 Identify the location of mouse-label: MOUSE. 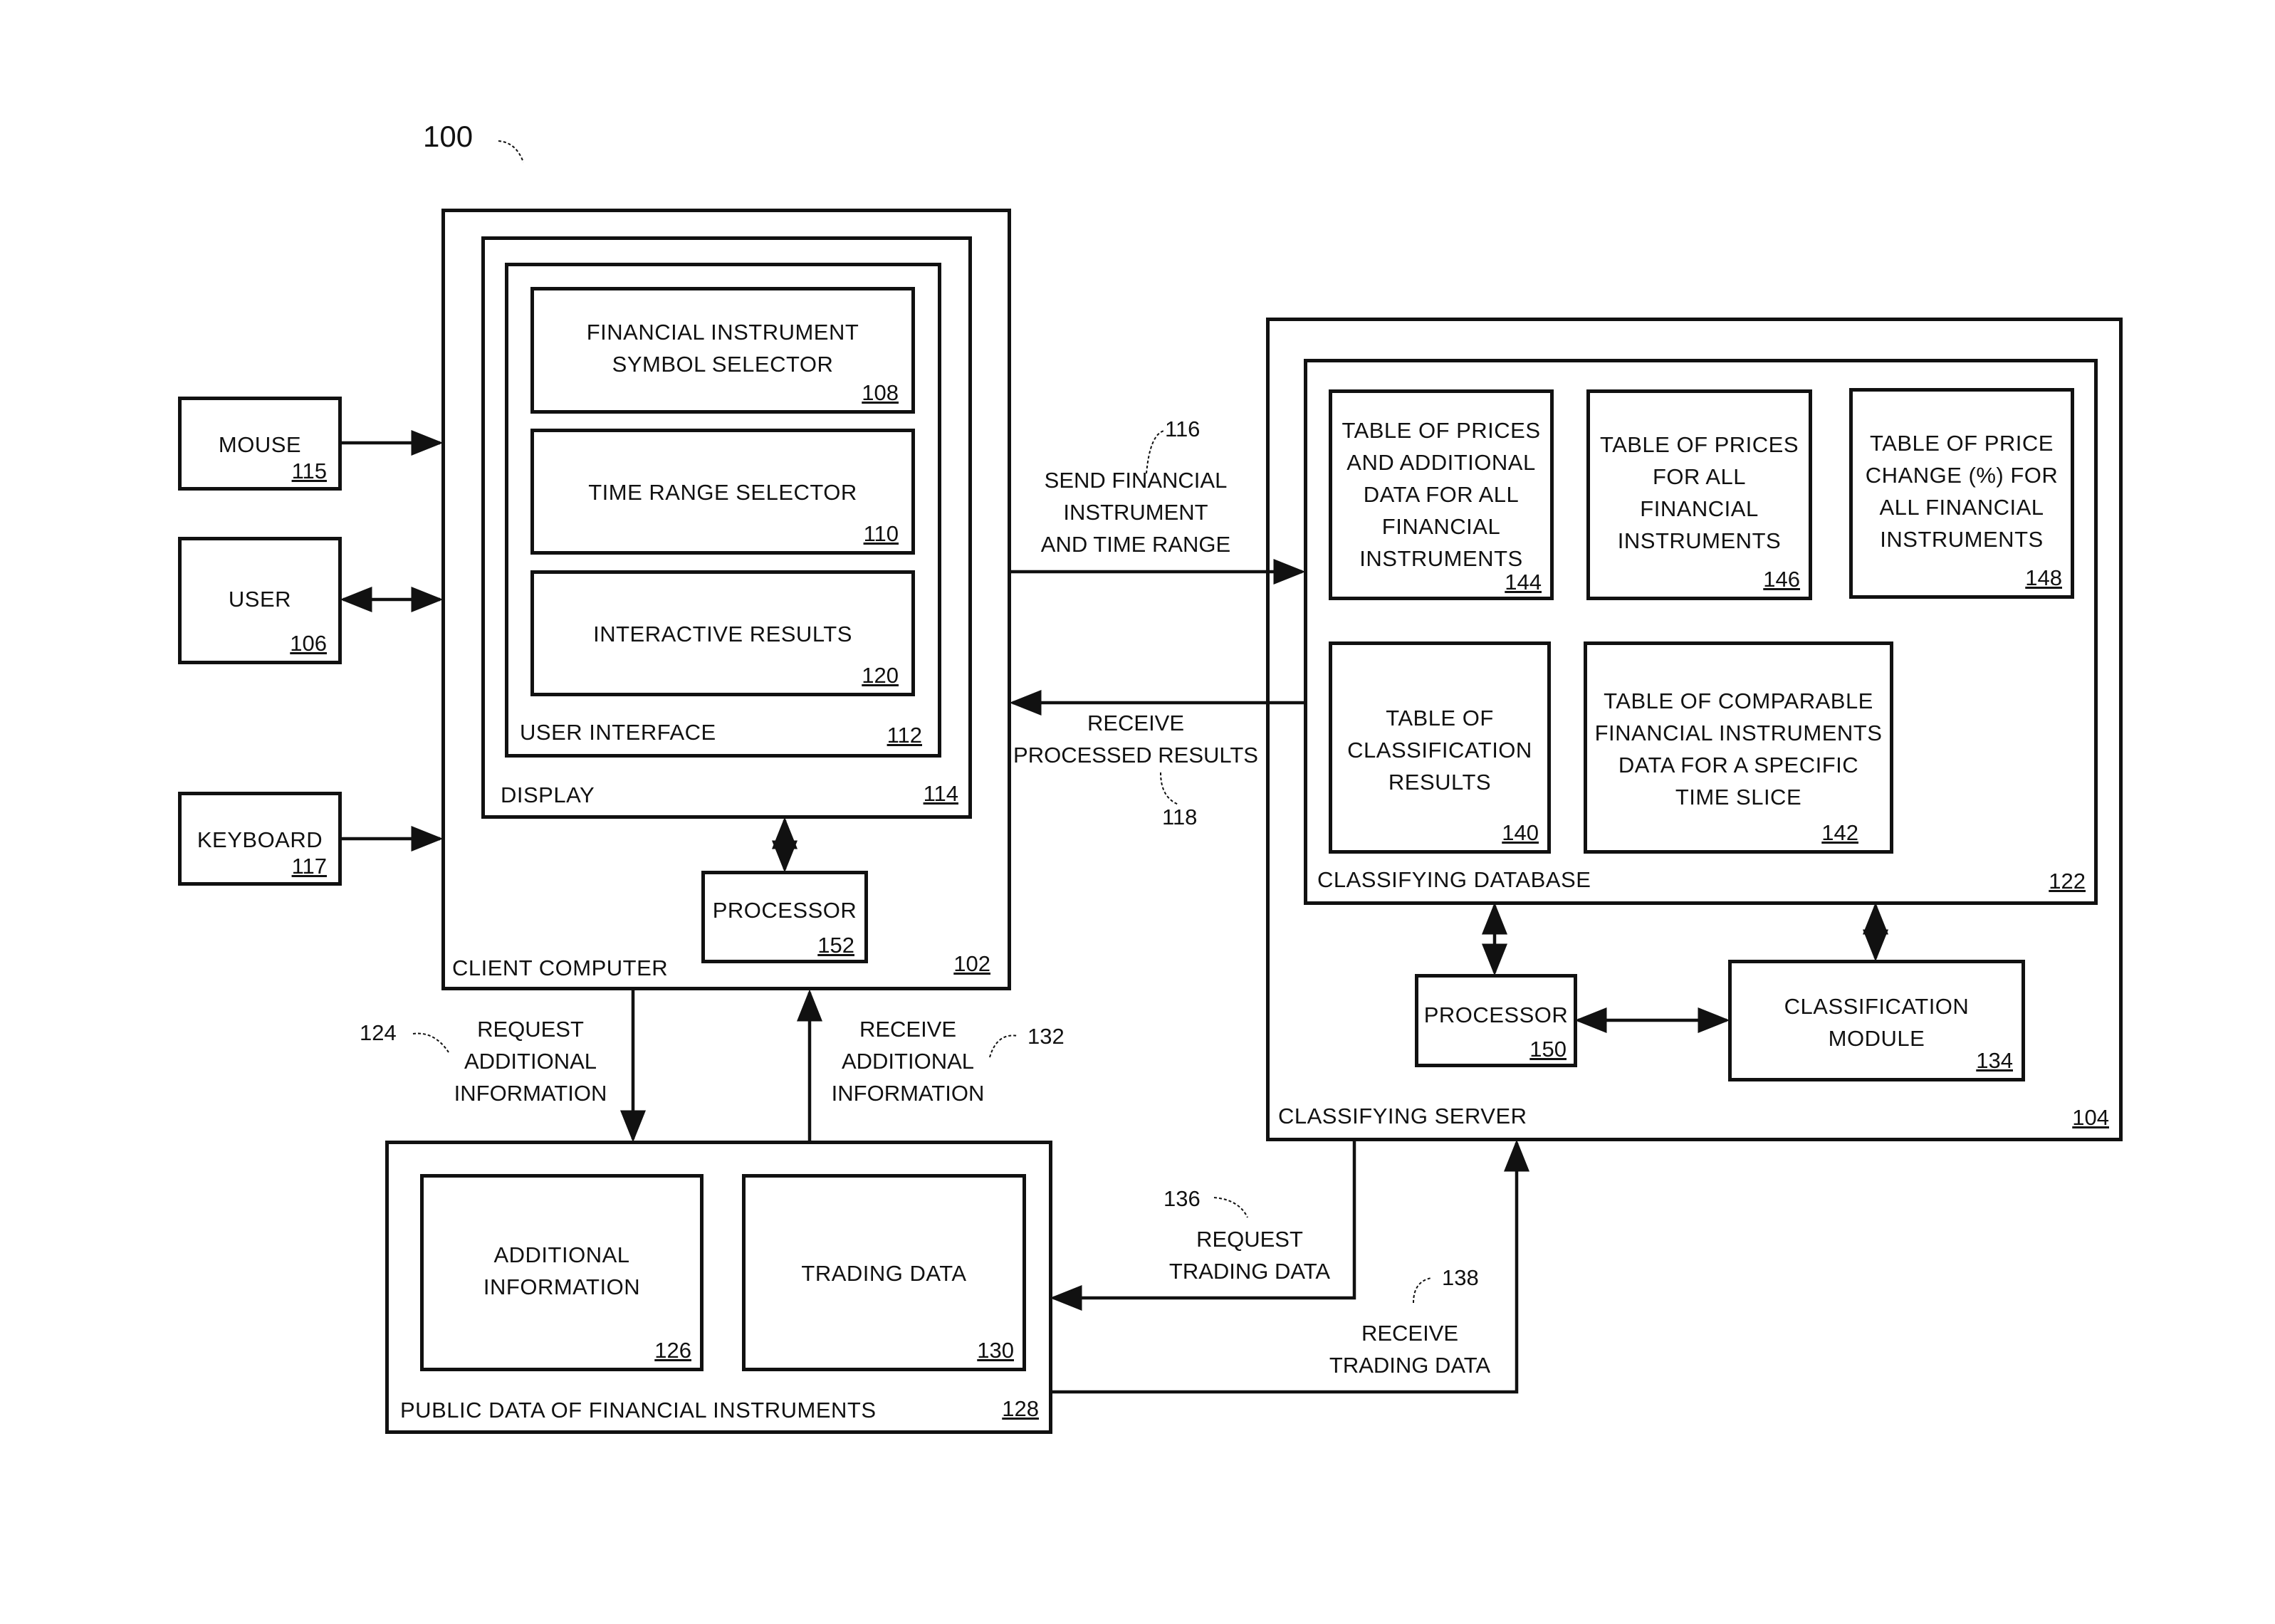
(260, 445).